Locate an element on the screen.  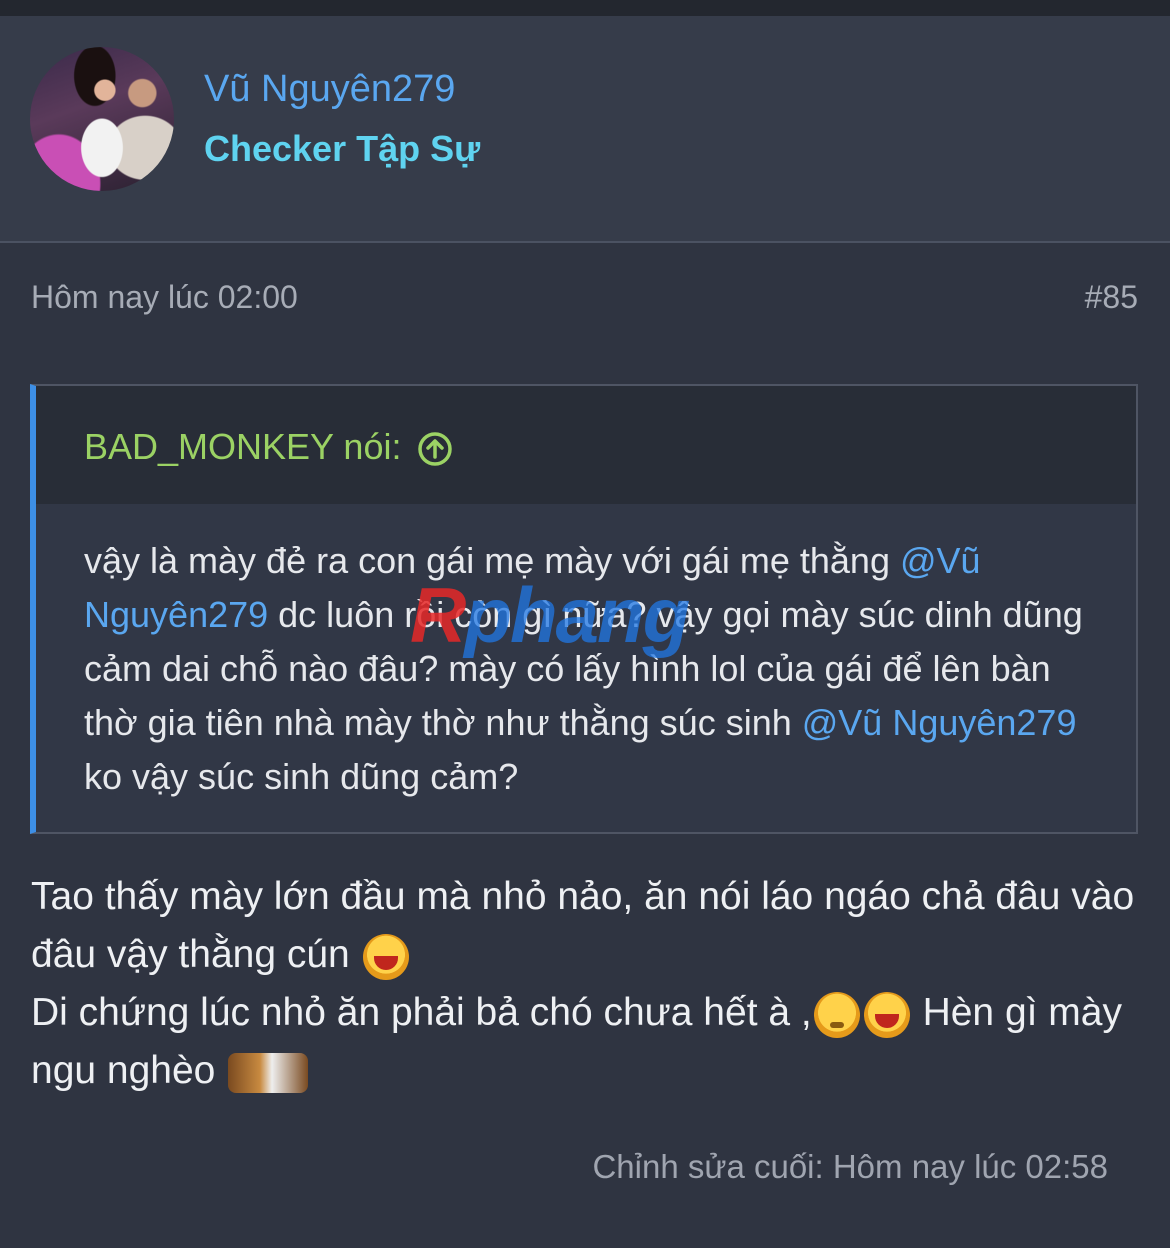
mention-link: @Vũ Nguyên279 is located at coordinates (939, 722).